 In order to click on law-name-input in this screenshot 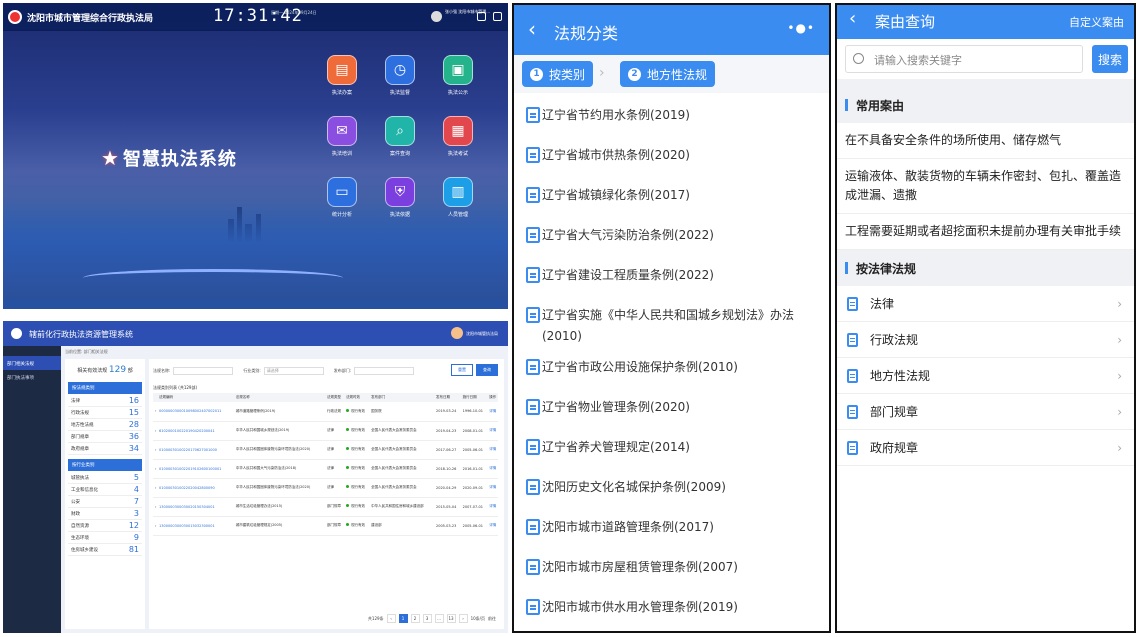, I will do `click(203, 371)`.